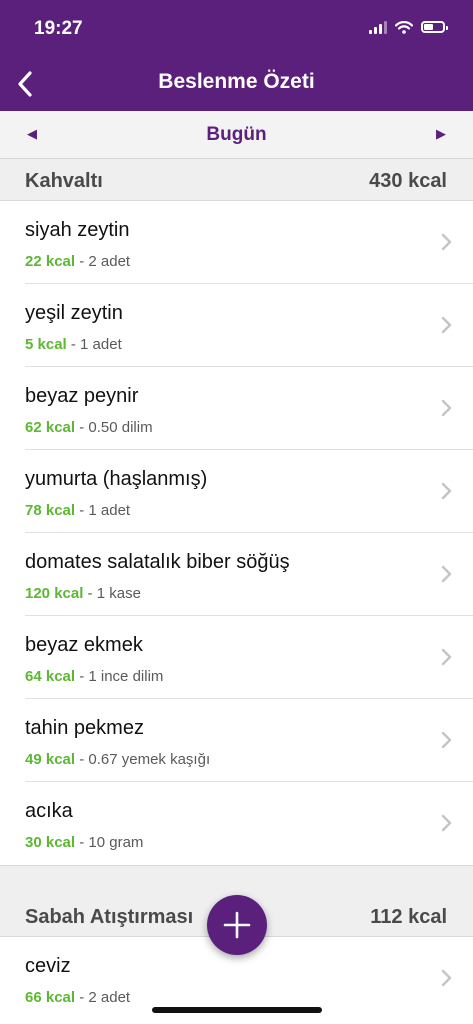 Image resolution: width=473 pixels, height=1024 pixels. What do you see at coordinates (82, 396) in the screenshot?
I see `food-name: beyaz peynir` at bounding box center [82, 396].